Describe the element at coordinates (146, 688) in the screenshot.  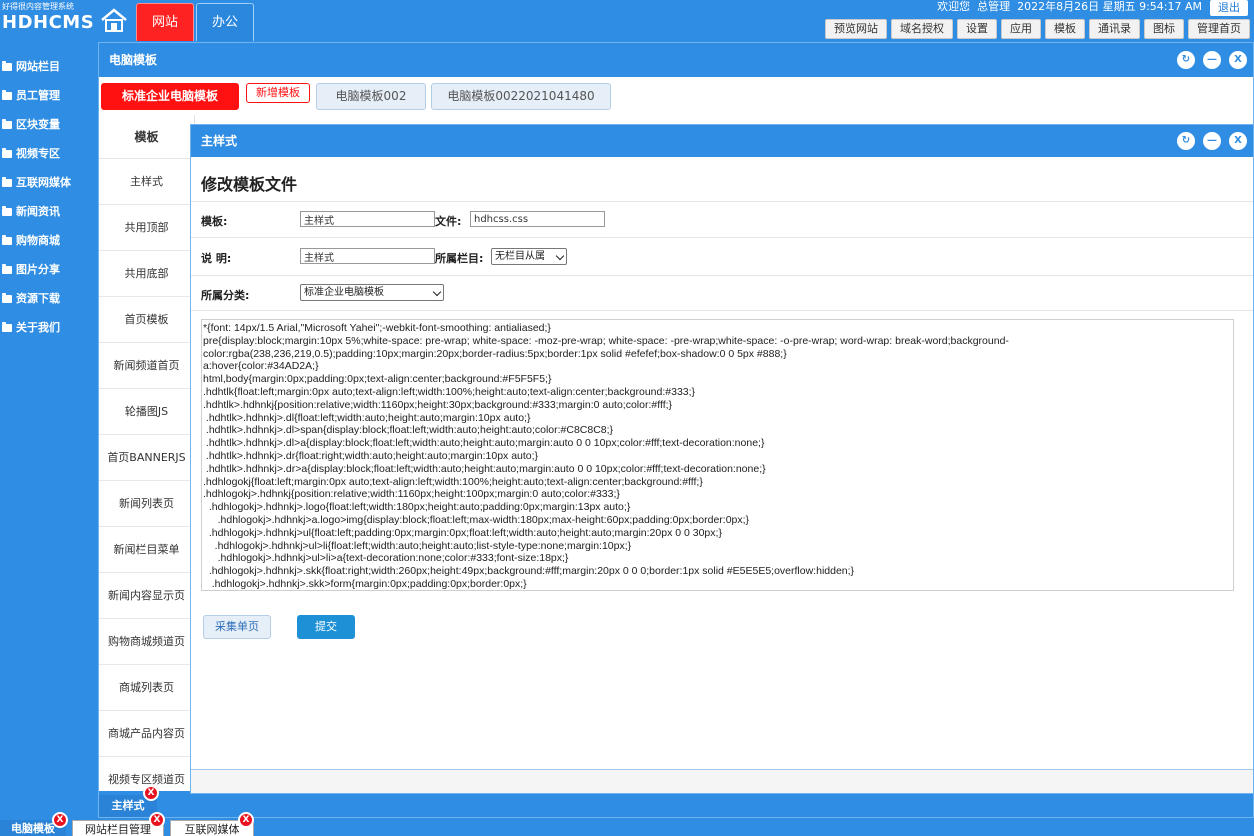
I see `list-item: 商城列表页` at that location.